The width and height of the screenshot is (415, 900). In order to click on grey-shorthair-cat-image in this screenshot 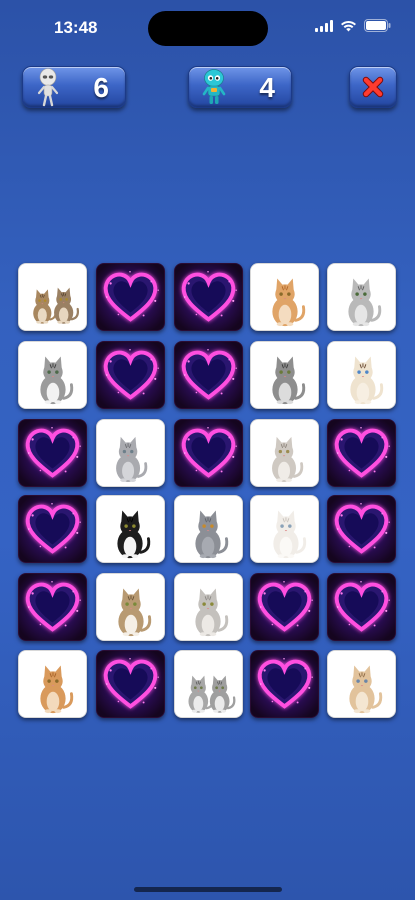, I will do `click(208, 529)`.